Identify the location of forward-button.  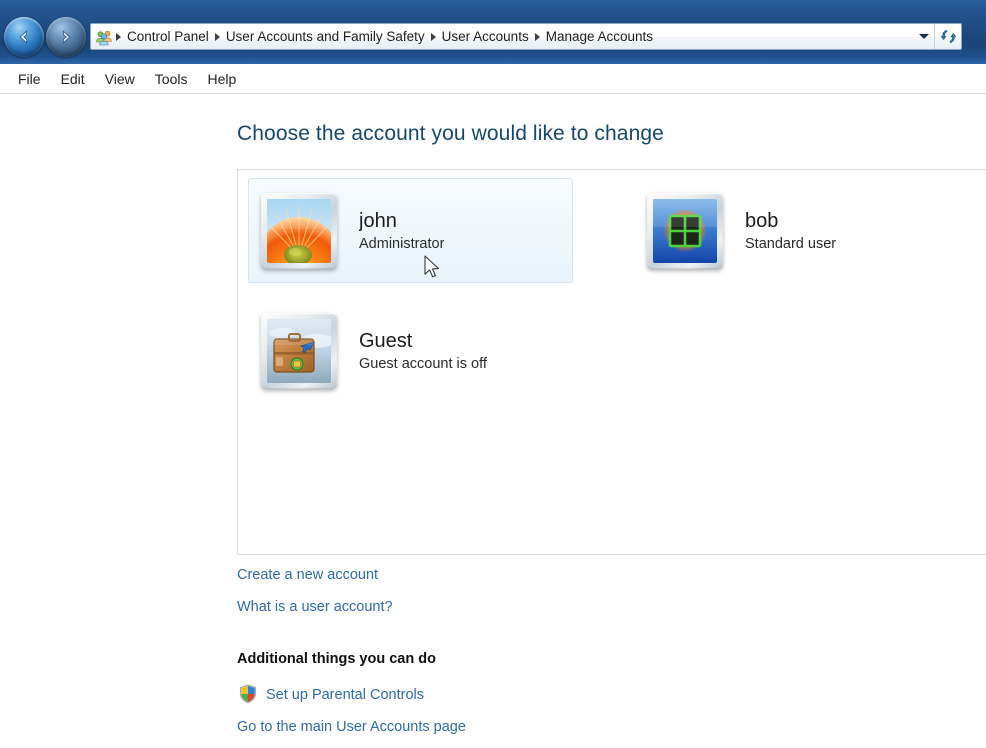
(66, 37).